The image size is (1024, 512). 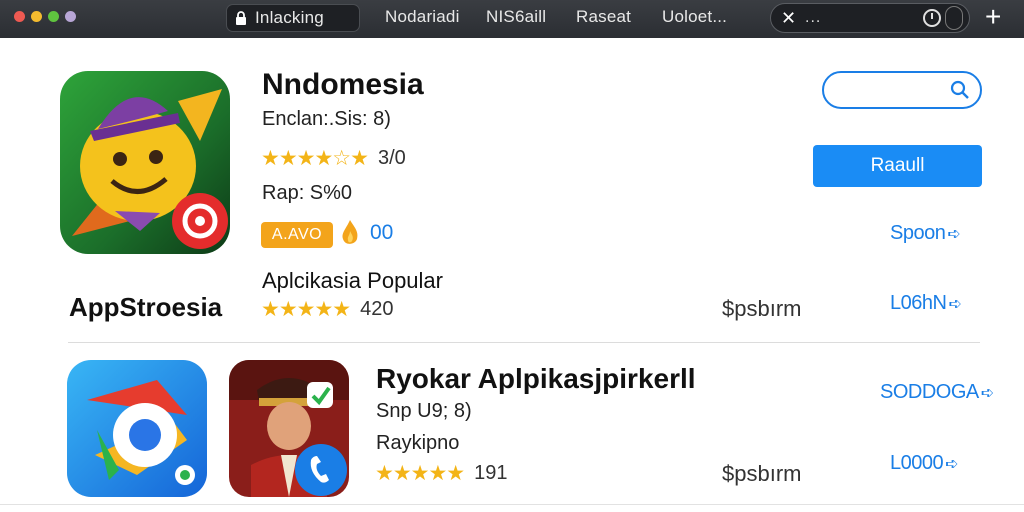 What do you see at coordinates (536, 378) in the screenshot?
I see `second-app-title: Ryokar Aplpikasjpirkerll` at bounding box center [536, 378].